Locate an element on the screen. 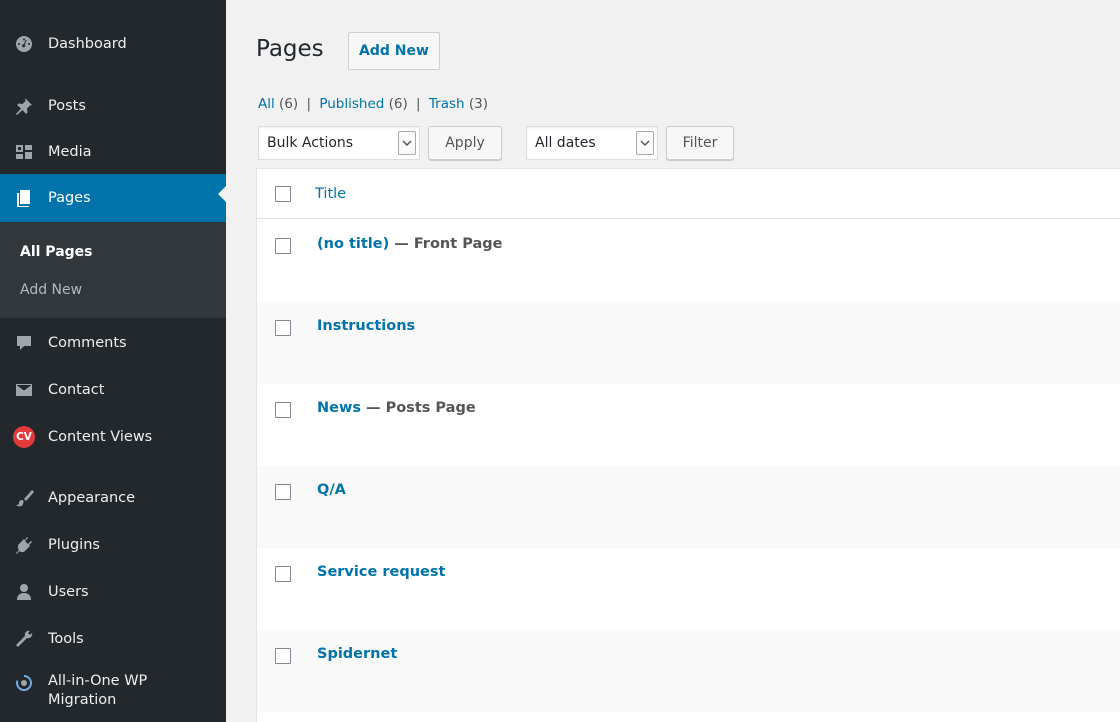 This screenshot has height=722, width=1120. sidebar-item-pages: Pages is located at coordinates (113, 198).